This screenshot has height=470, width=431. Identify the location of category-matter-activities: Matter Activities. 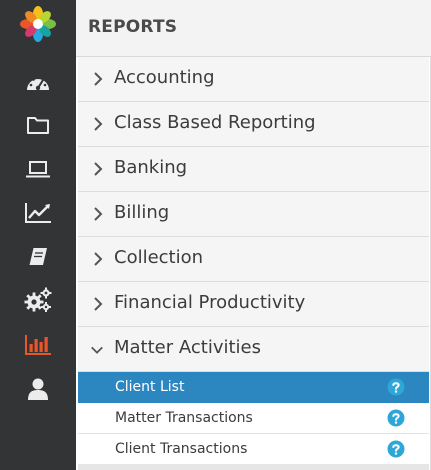
(253, 349).